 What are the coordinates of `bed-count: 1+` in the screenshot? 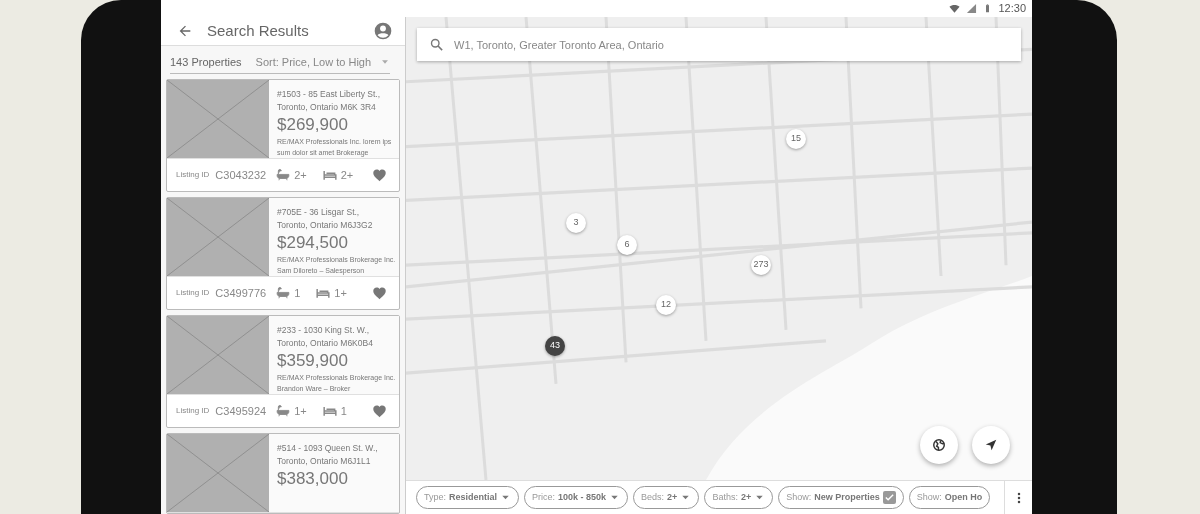 It's located at (340, 293).